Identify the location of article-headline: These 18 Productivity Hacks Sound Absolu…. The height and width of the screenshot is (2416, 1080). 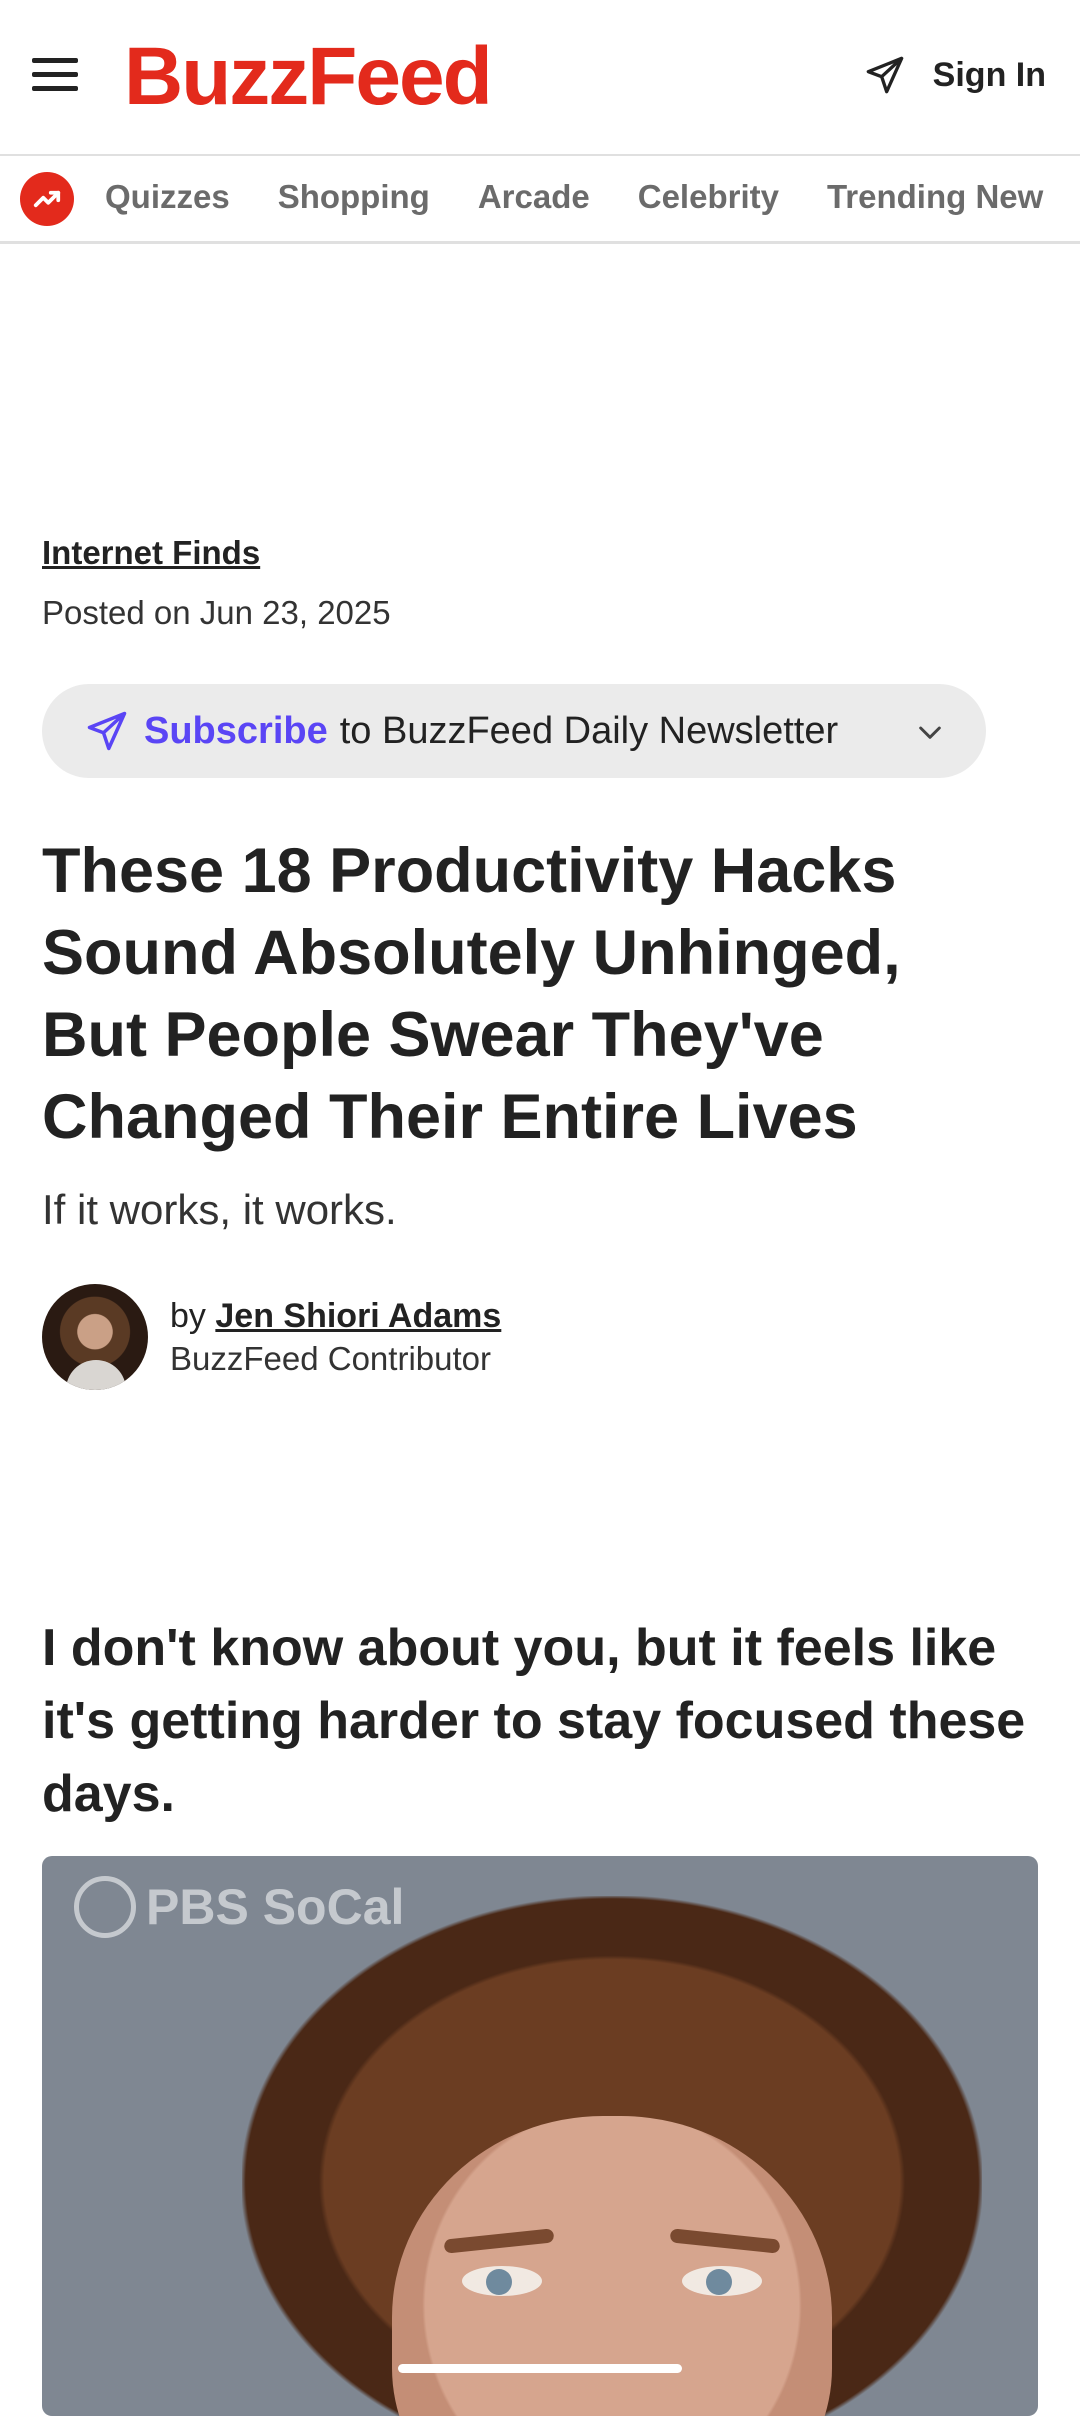
(471, 994).